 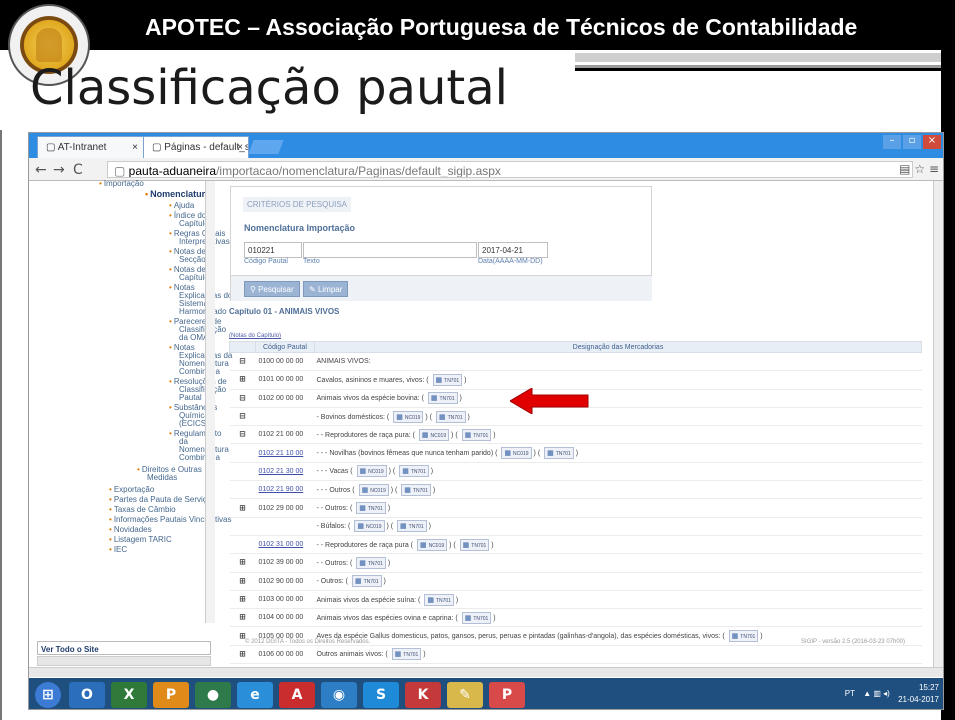 I want to click on tariff-code: 0102 21 30 00, so click(x=285, y=471).